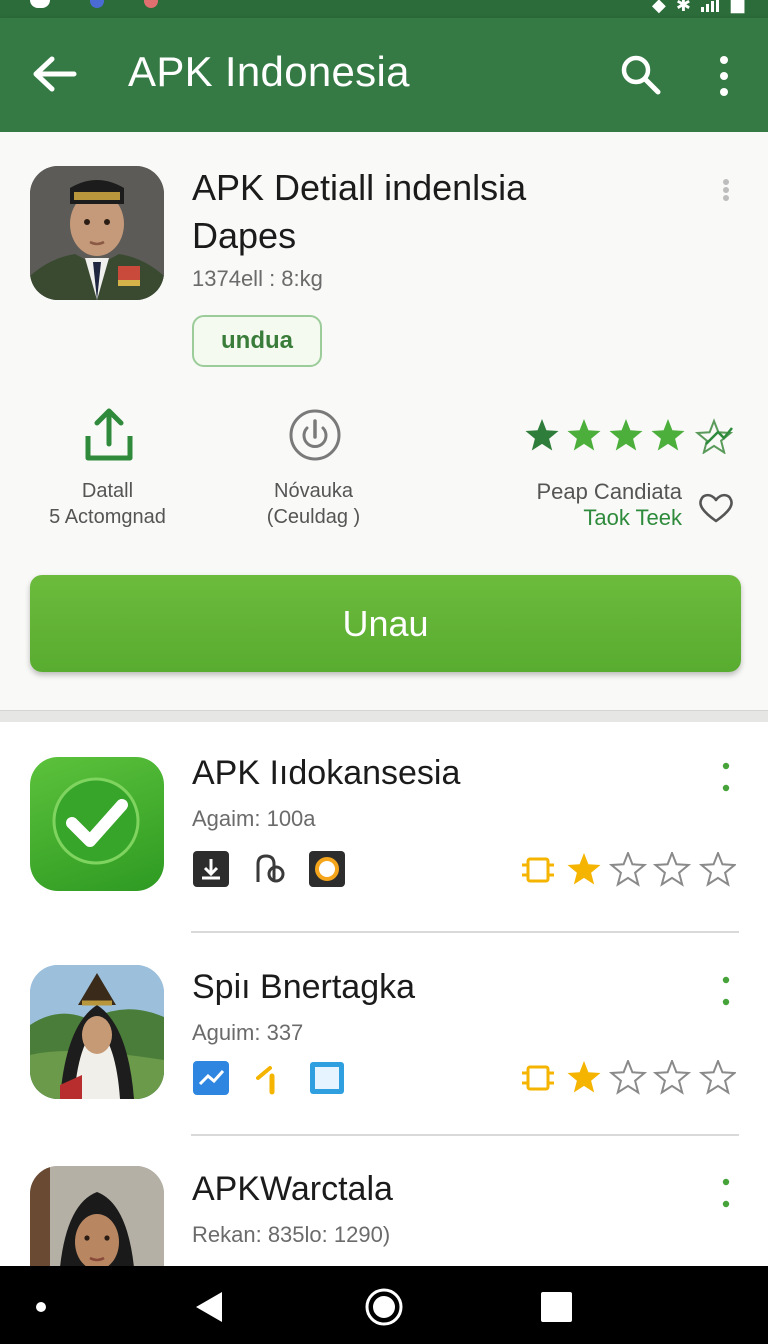 The width and height of the screenshot is (768, 1344). I want to click on notification-icon, so click(40, 4).